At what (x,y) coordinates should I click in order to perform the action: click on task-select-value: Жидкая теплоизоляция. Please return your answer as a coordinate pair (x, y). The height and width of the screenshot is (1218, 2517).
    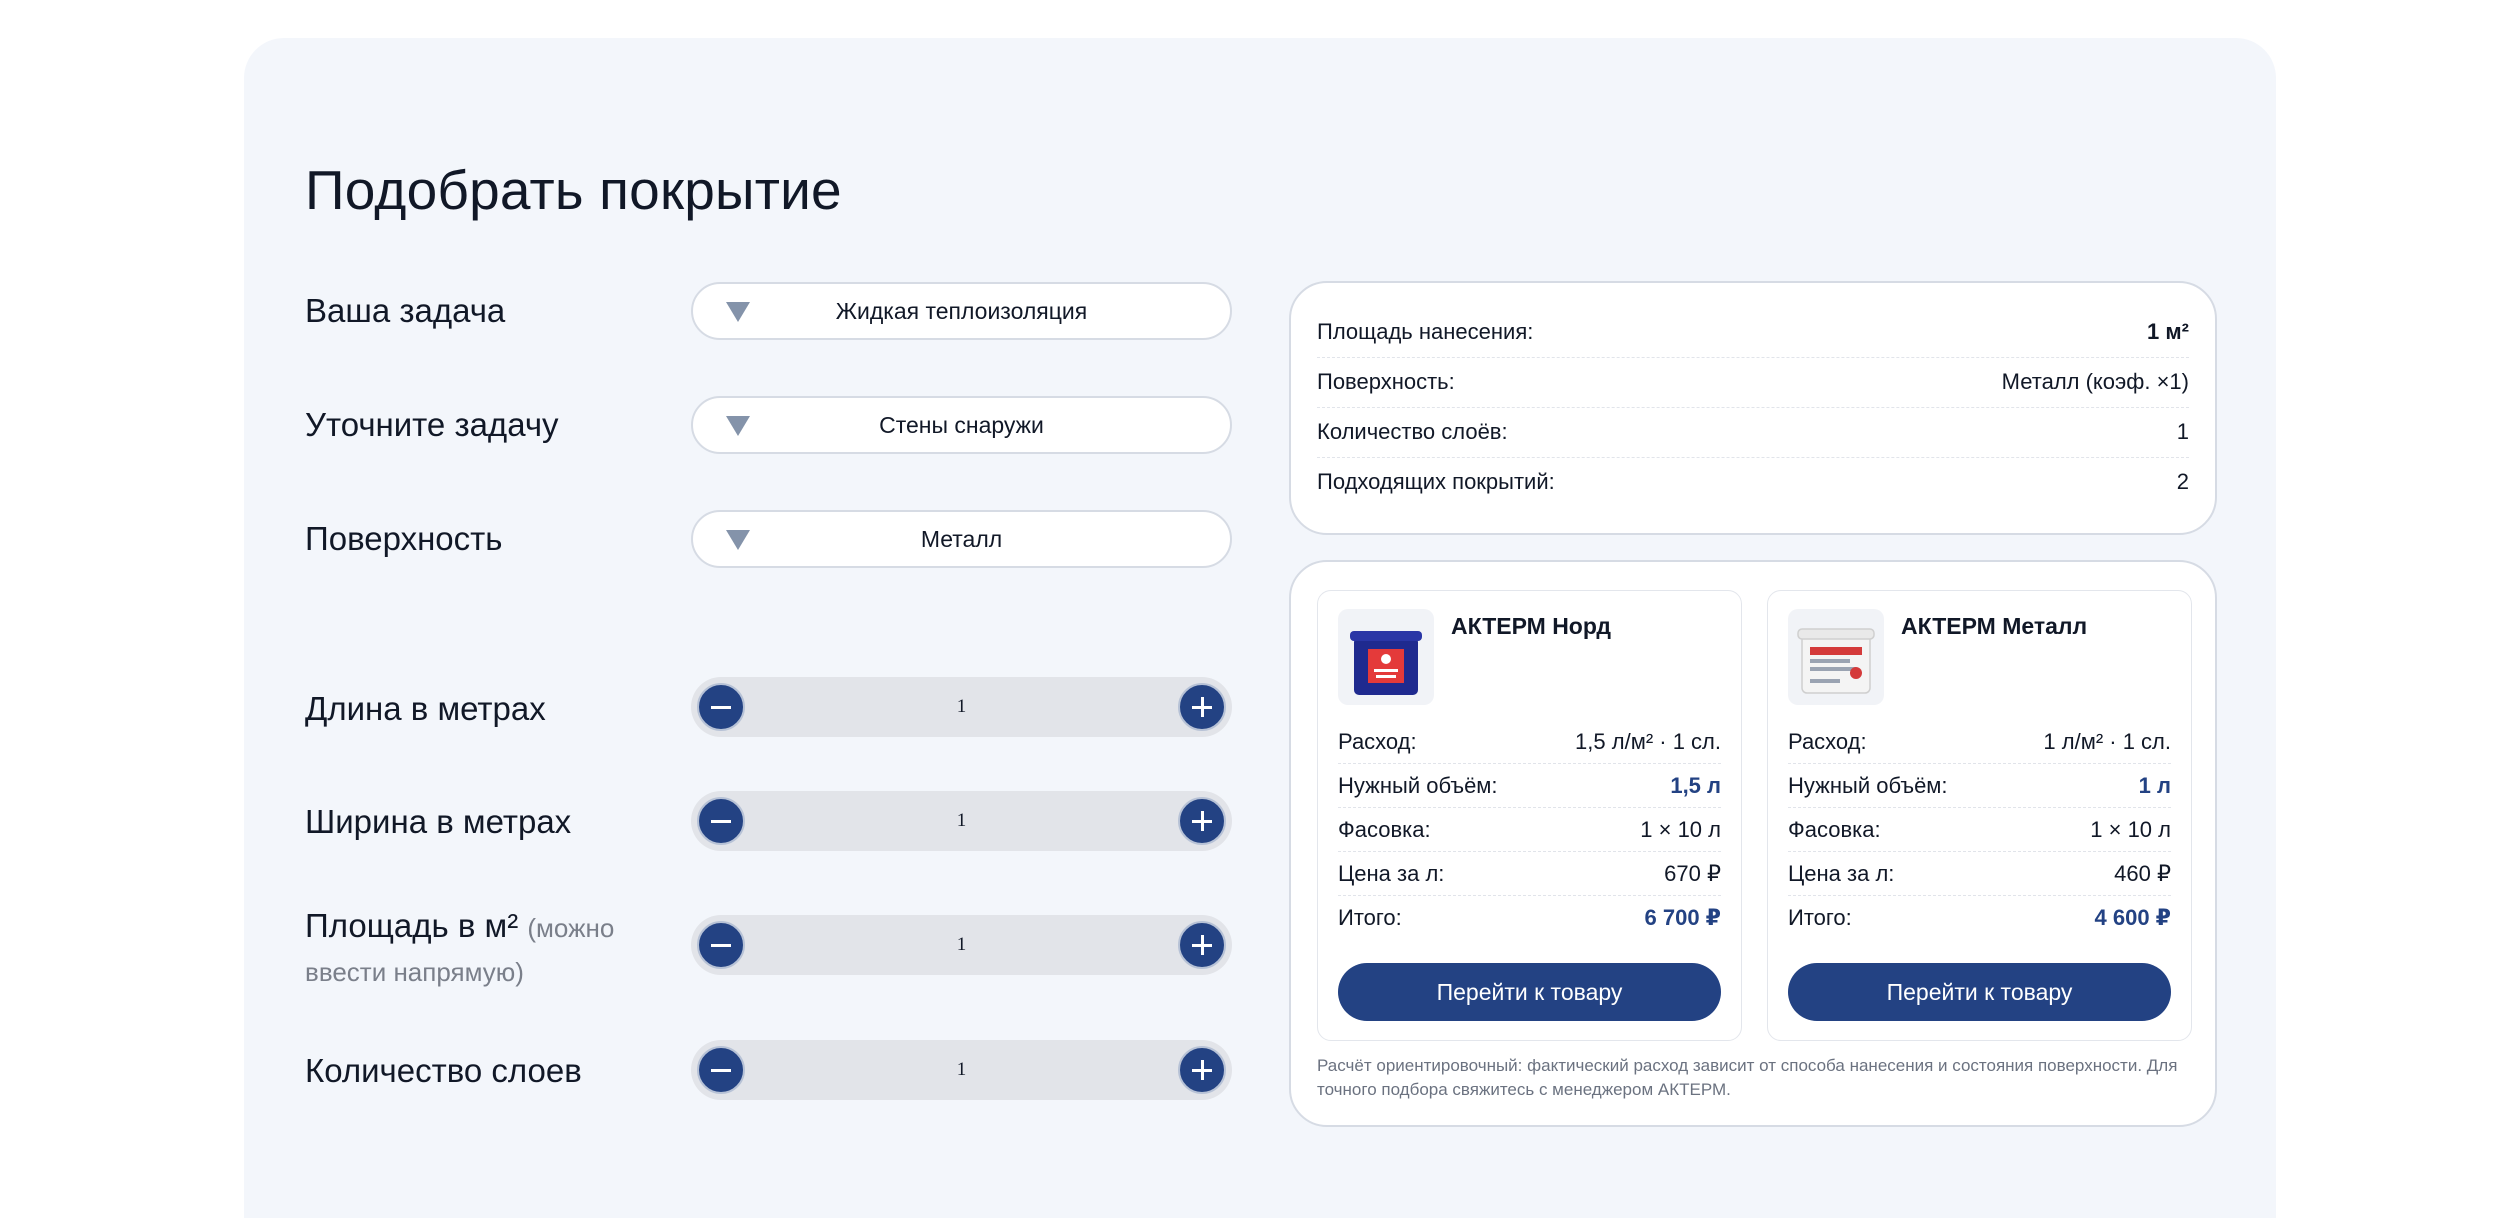
    Looking at the image, I should click on (961, 311).